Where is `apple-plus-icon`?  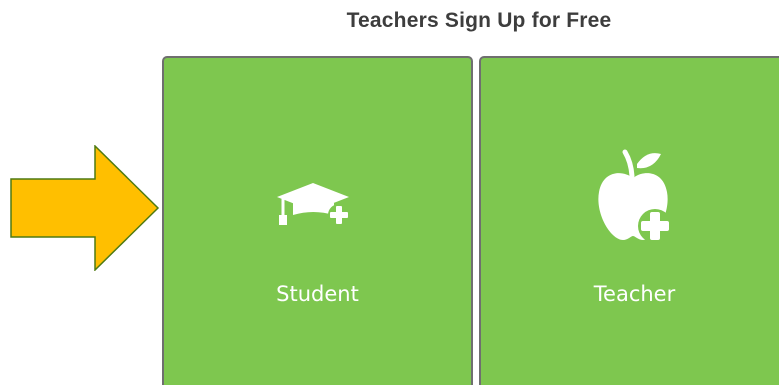
apple-plus-icon is located at coordinates (630, 198).